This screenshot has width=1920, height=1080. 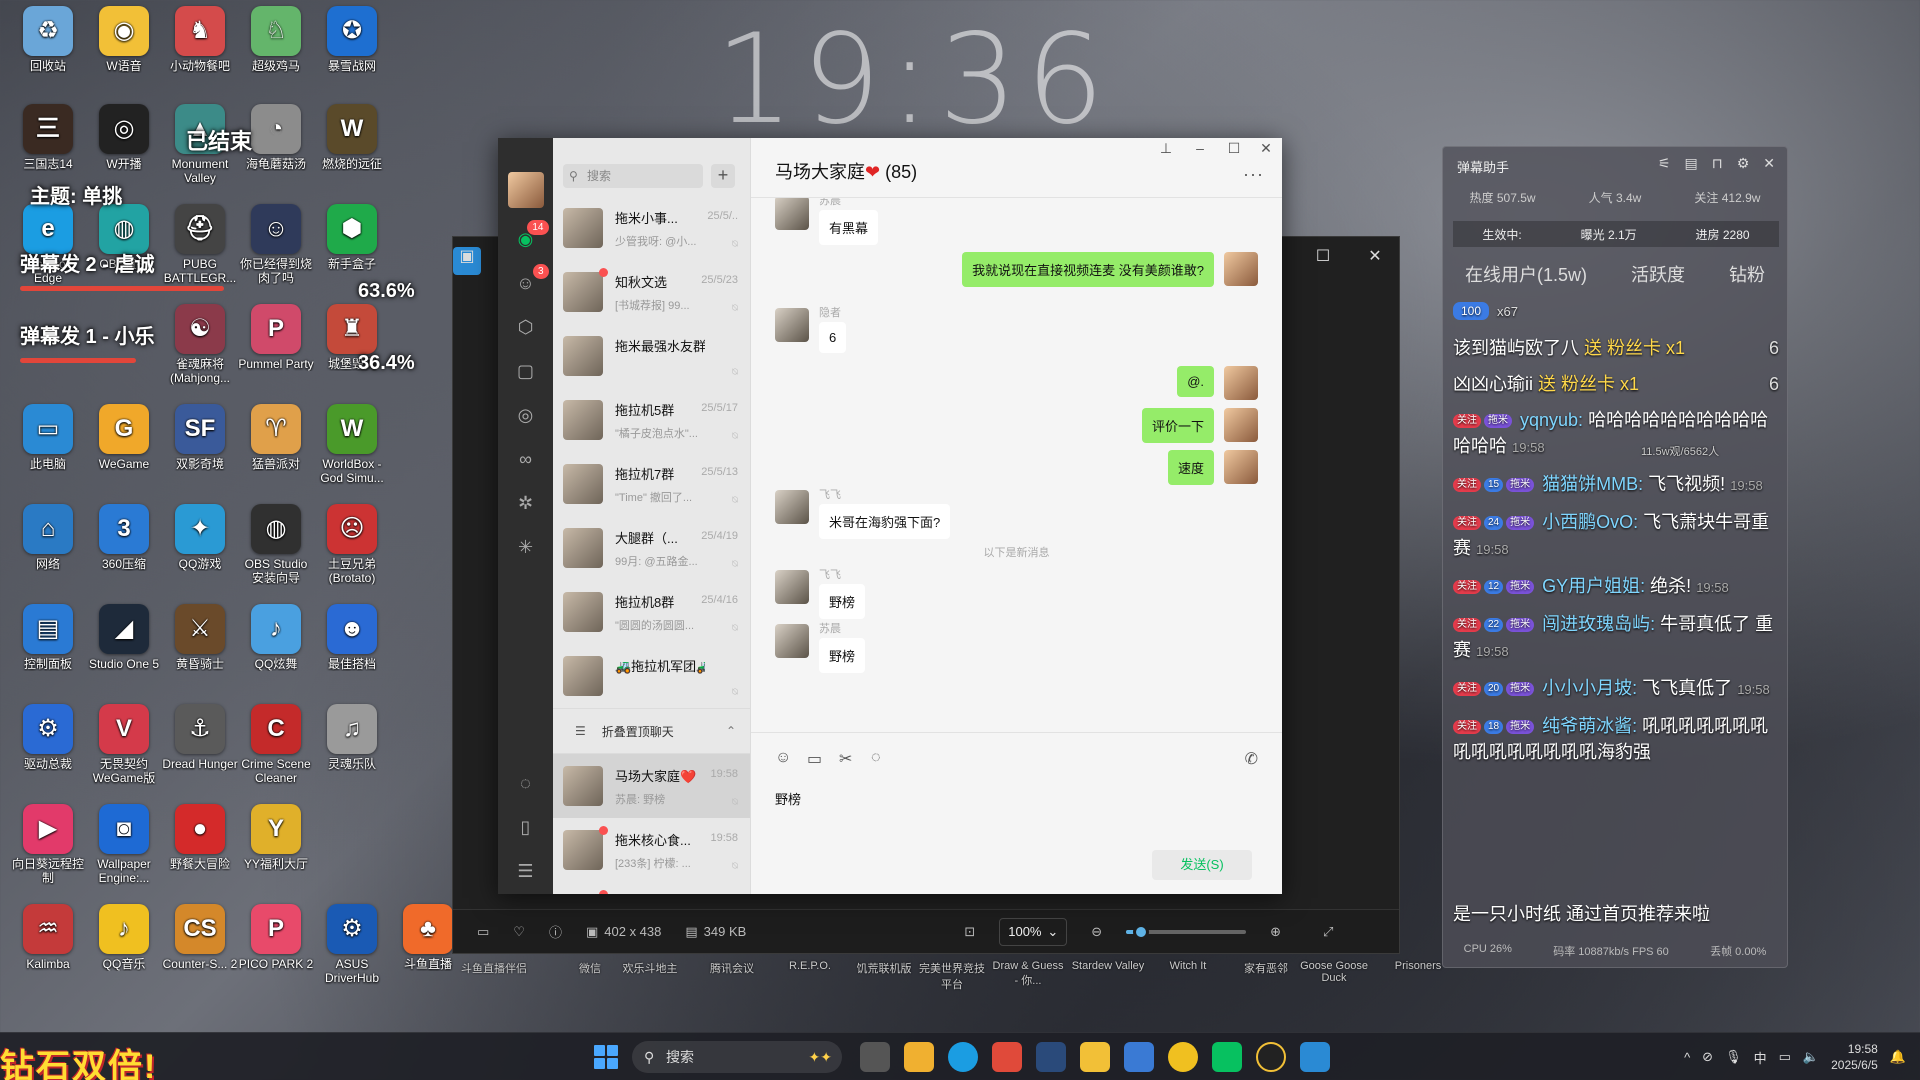 I want to click on desktop-icon: ⬢ 新手盒子, so click(x=352, y=237).